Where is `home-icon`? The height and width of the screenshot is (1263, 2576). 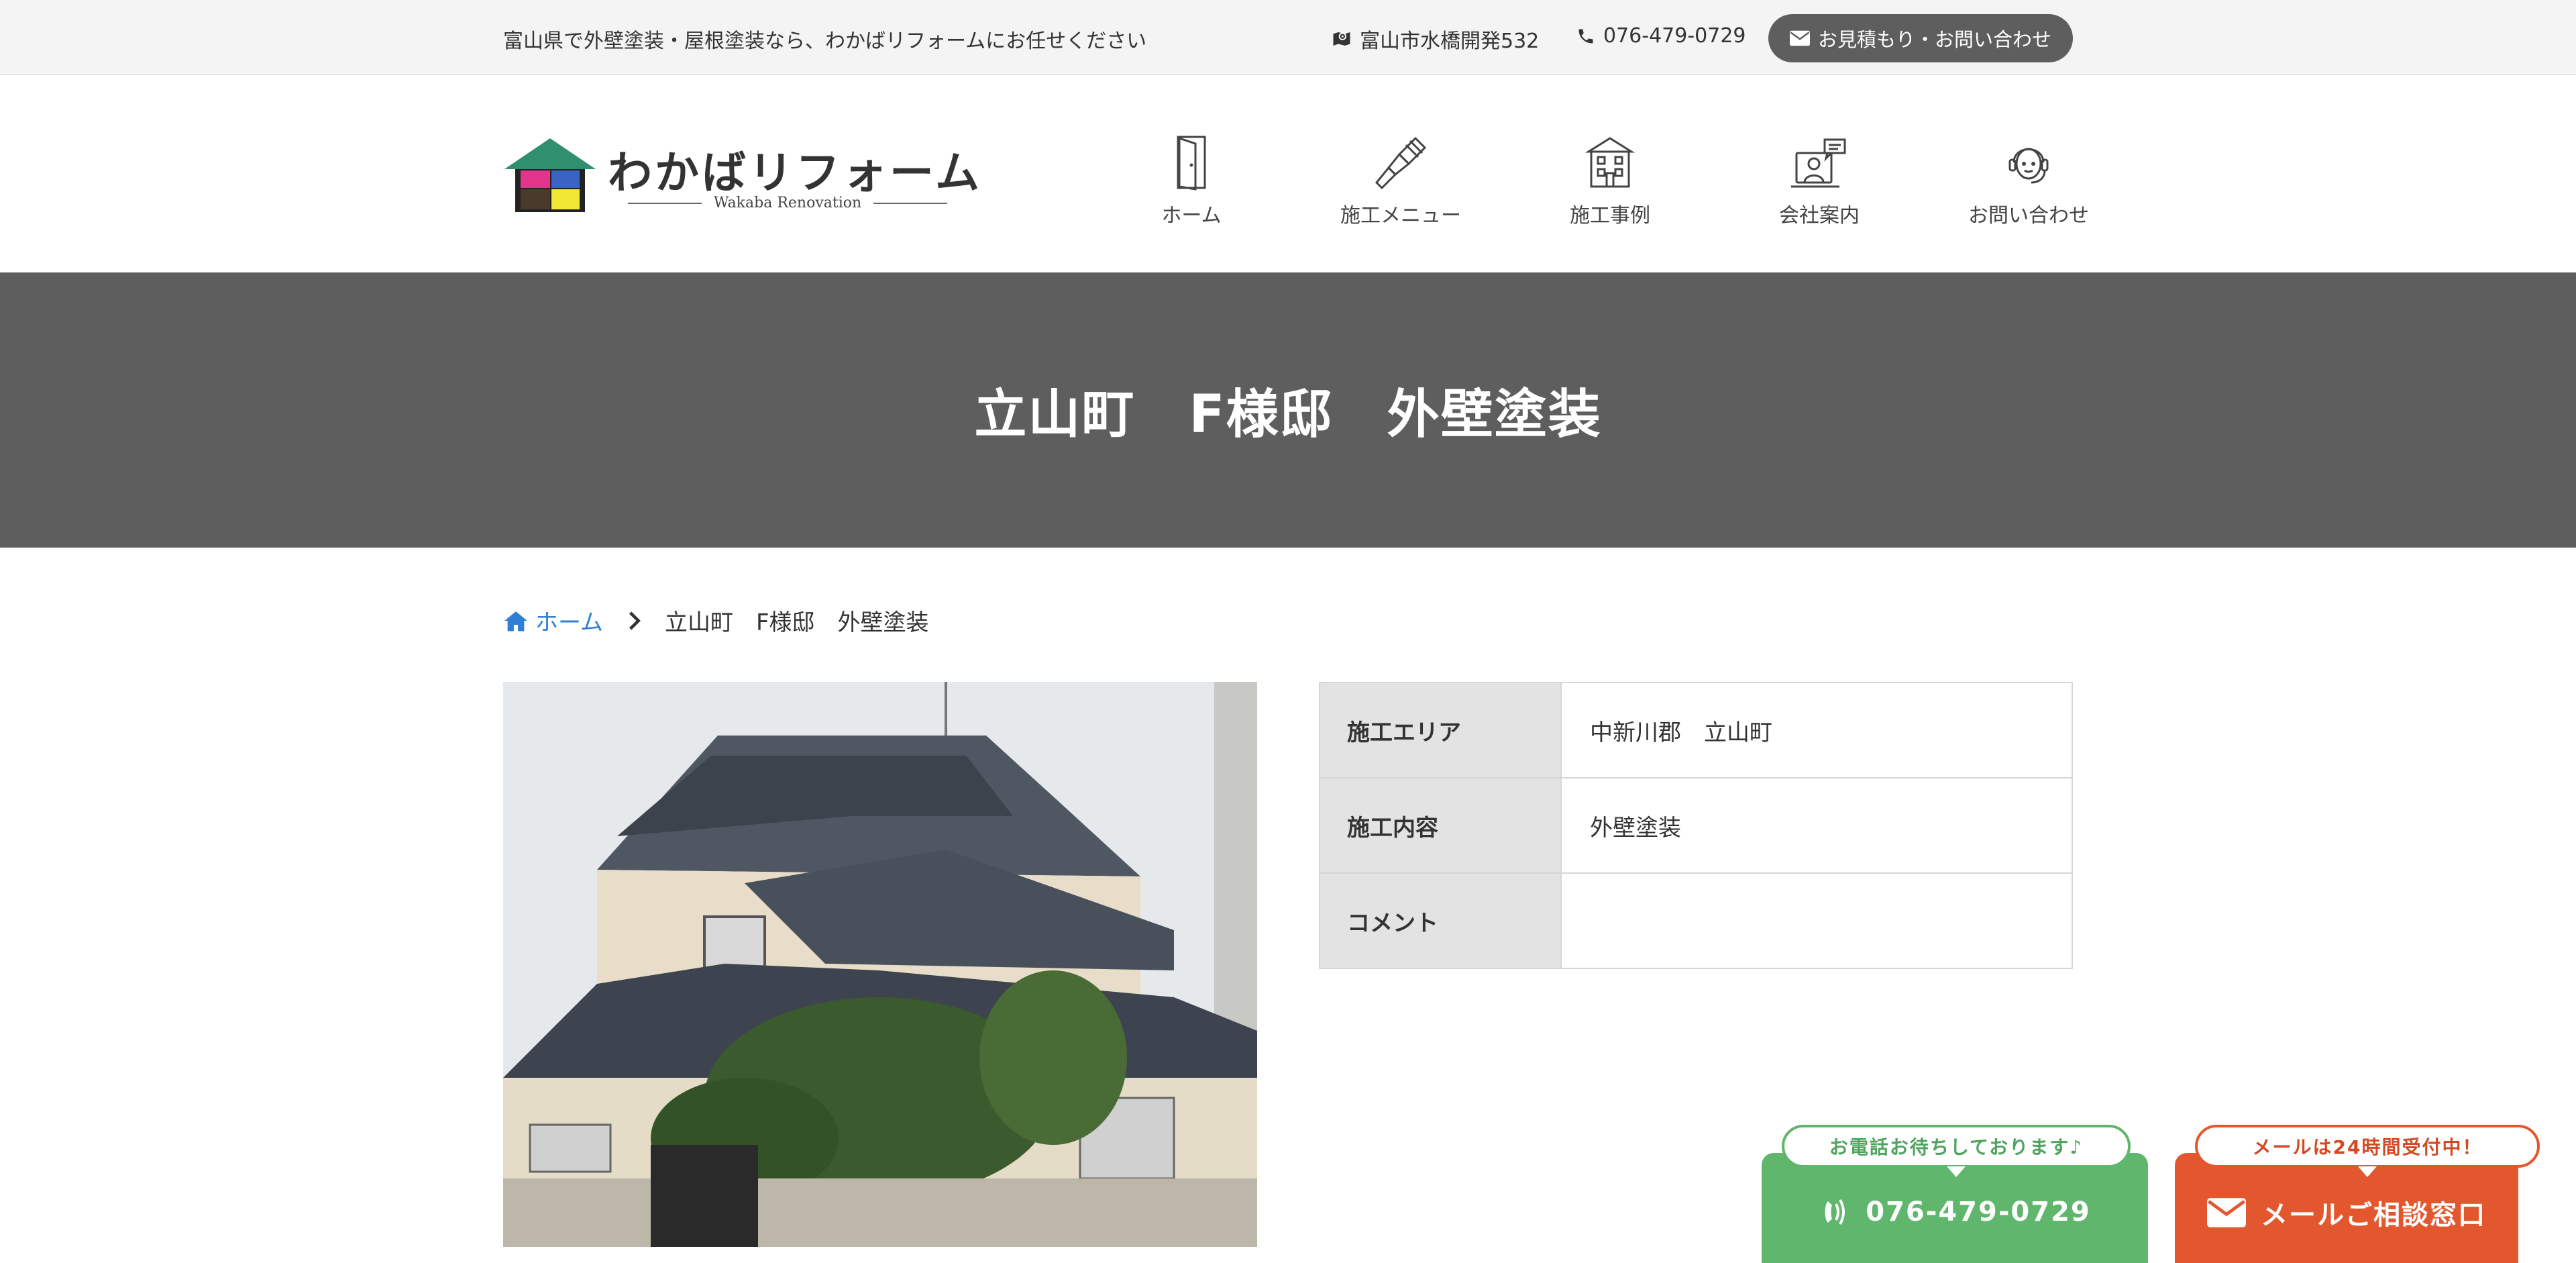 home-icon is located at coordinates (515, 621).